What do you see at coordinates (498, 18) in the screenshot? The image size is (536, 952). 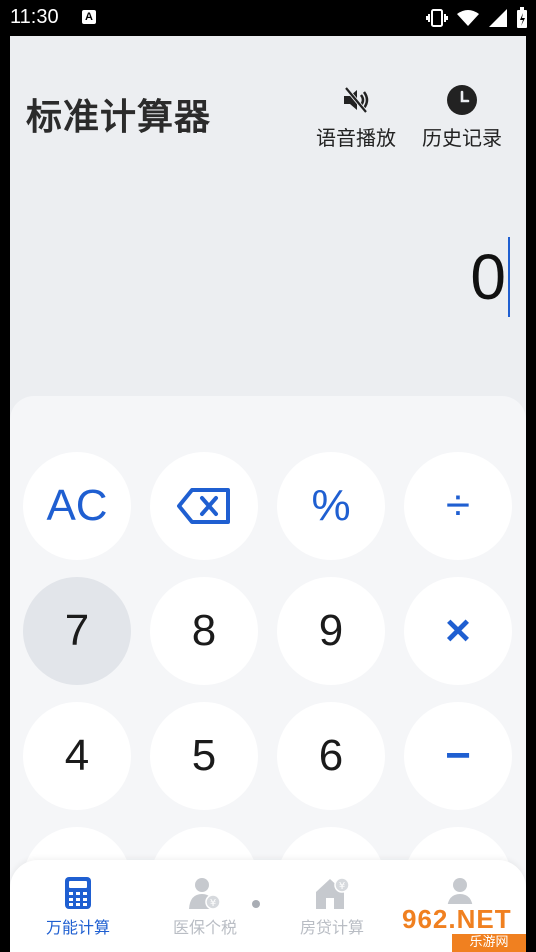 I see `signal-icon` at bounding box center [498, 18].